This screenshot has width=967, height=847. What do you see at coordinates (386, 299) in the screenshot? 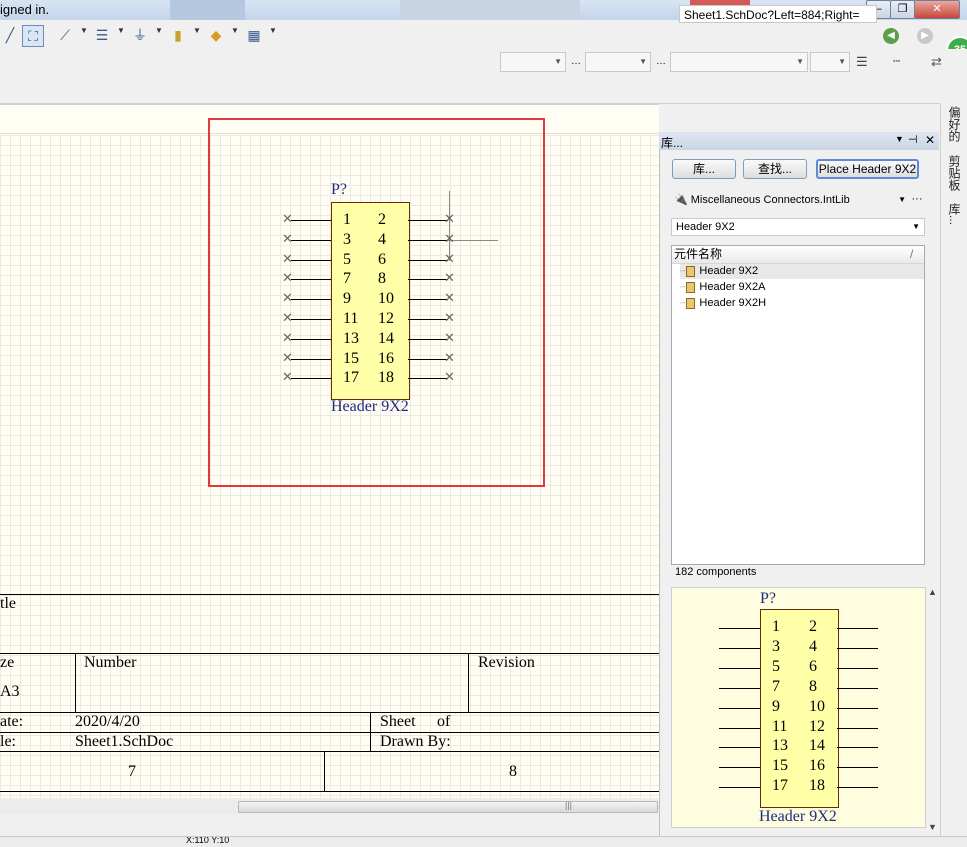
I see `pin-number: 10` at bounding box center [386, 299].